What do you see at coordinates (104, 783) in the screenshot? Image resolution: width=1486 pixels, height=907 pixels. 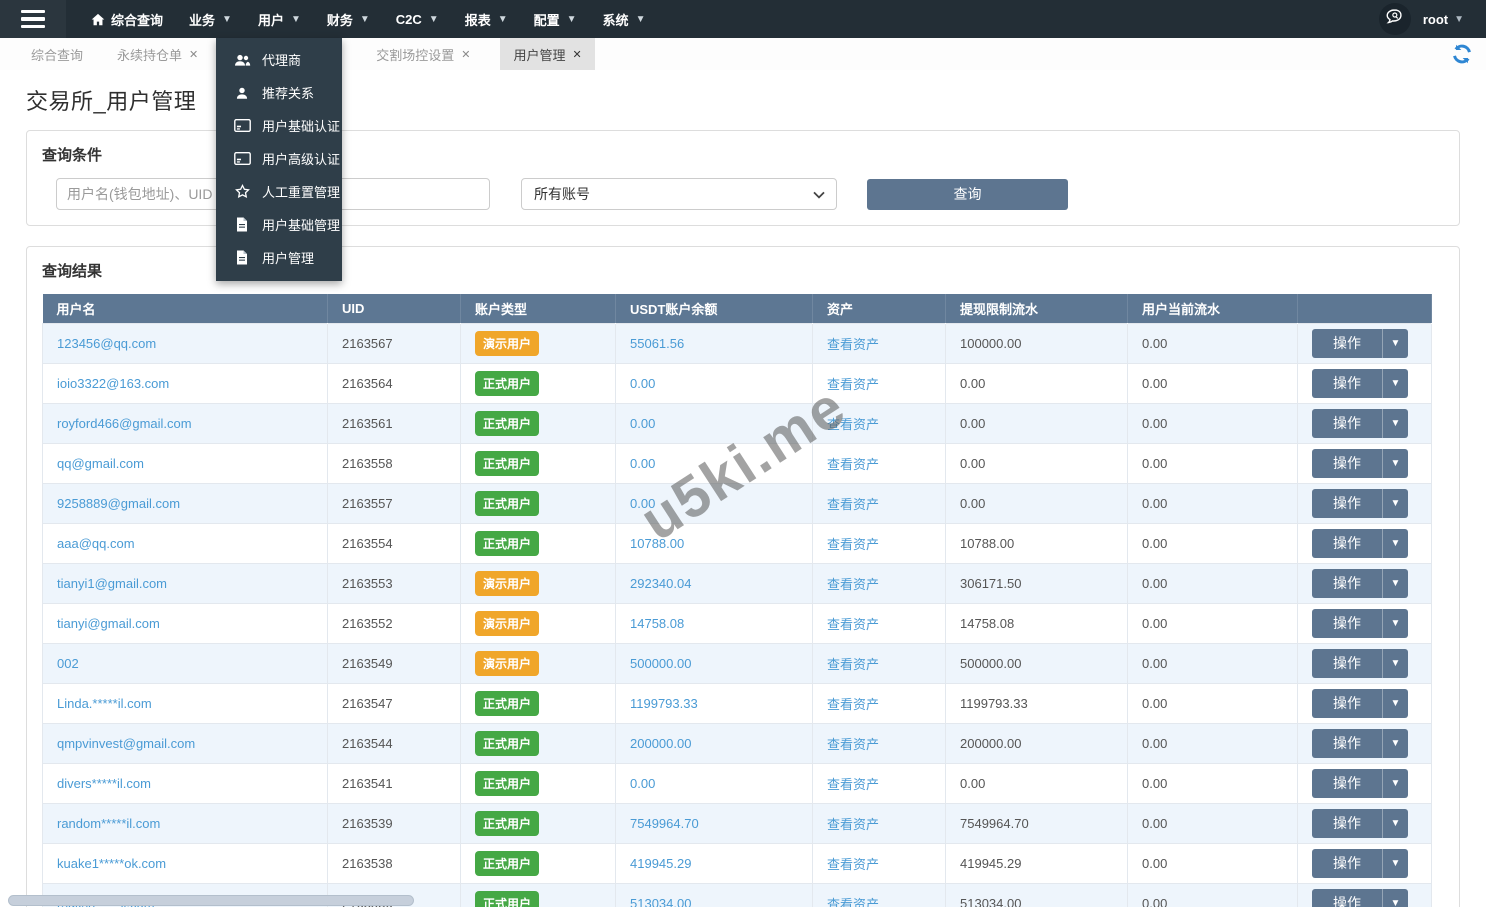 I see `username-link: divers*****il.com` at bounding box center [104, 783].